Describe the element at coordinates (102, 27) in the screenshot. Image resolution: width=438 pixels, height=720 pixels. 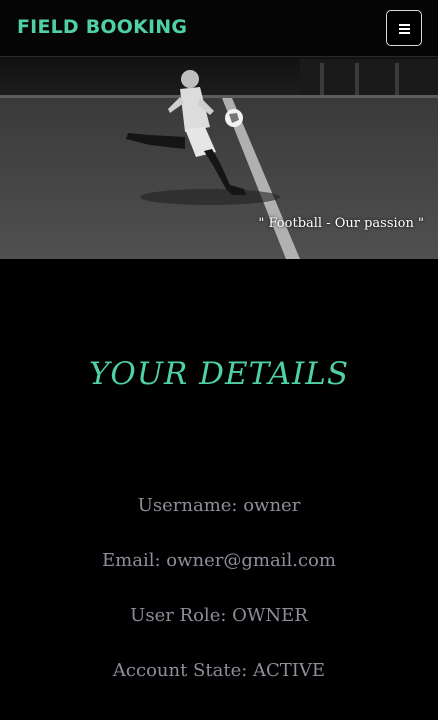
I see `brand-link: FIELD BOOKING` at that location.